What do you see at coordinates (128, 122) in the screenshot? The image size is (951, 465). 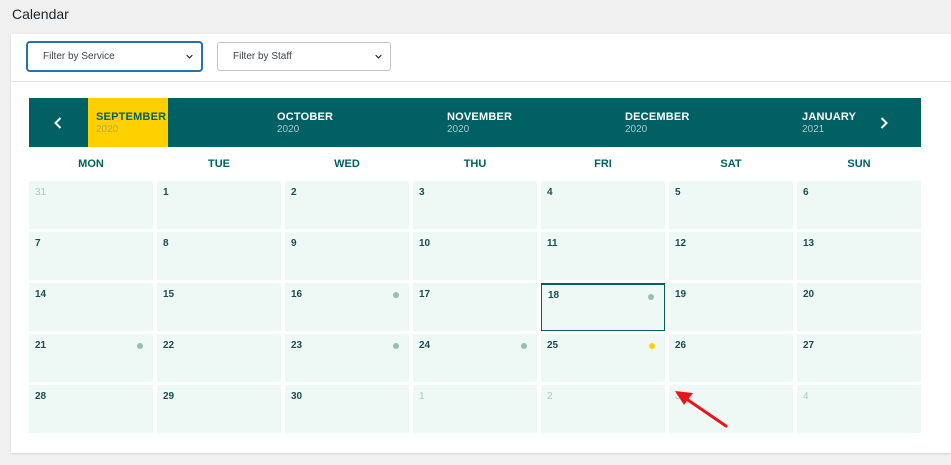 I see `month-tab-september: SEPTEMBER 2020` at bounding box center [128, 122].